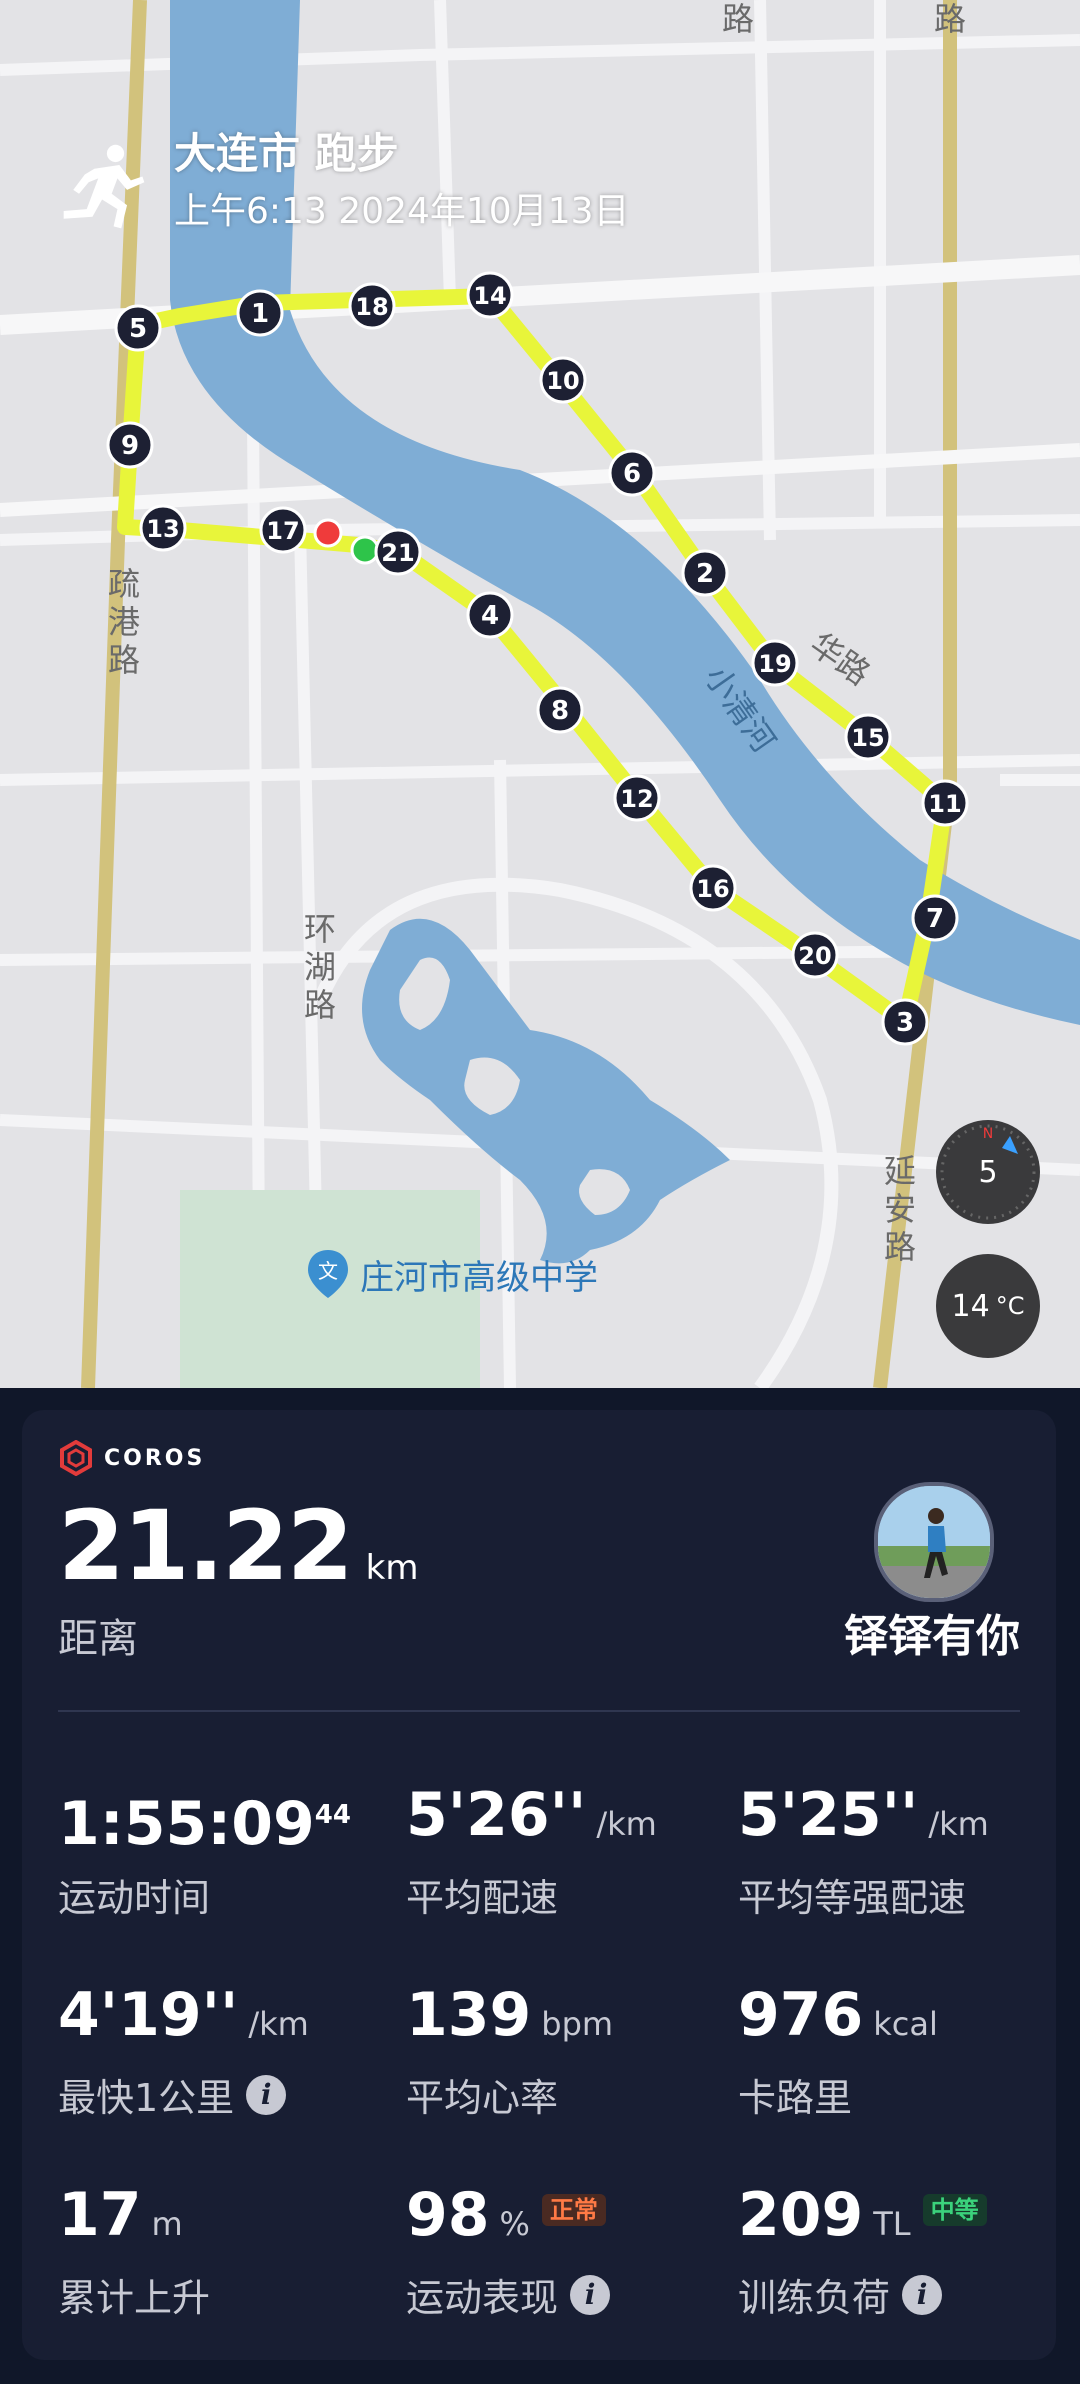 This screenshot has height=2384, width=1080. Describe the element at coordinates (283, 530) in the screenshot. I see `route-marker-17: 17` at that location.